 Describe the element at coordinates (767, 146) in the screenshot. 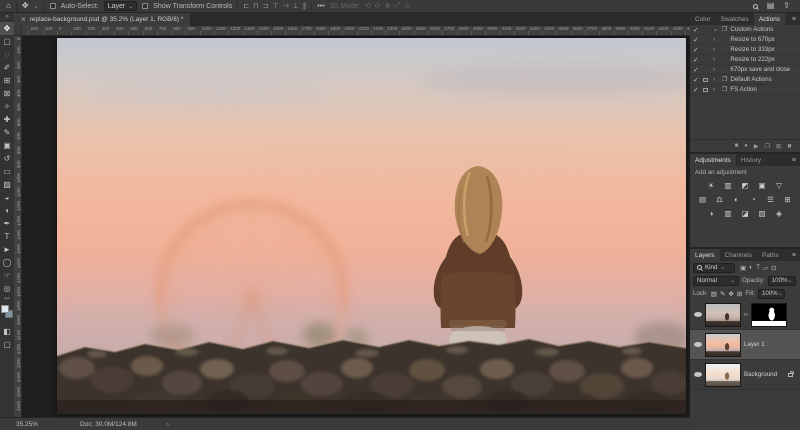

I see `new-folder-icon: ❐` at that location.